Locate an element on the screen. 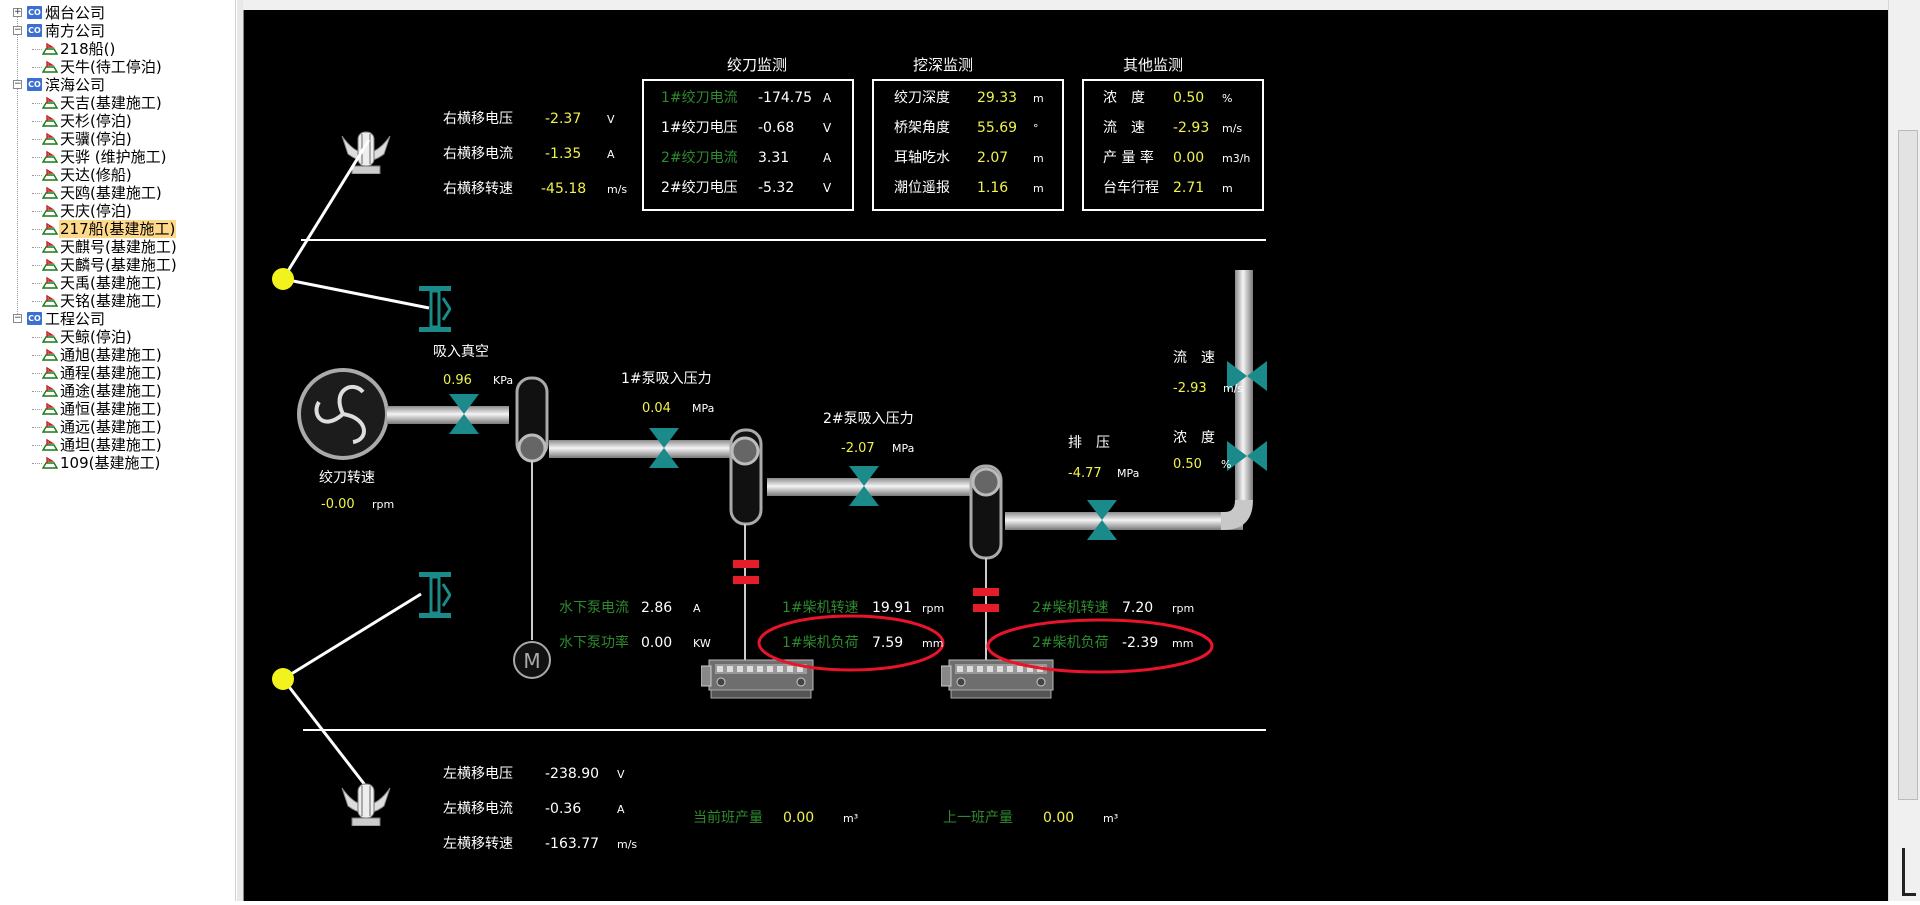  other-value: -2.93 is located at coordinates (1191, 128).